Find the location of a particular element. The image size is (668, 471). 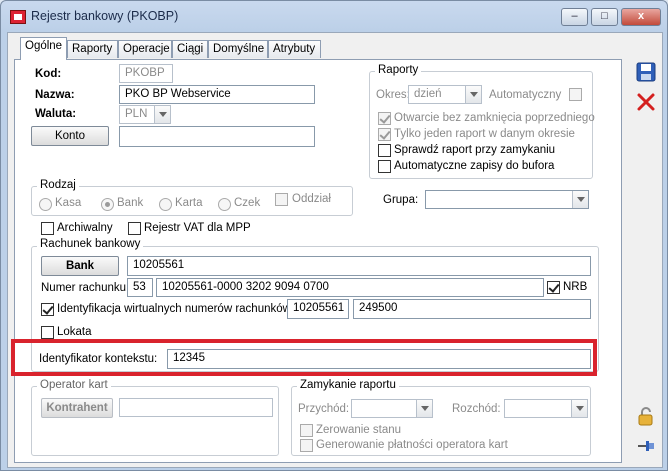

sprawdz-label: Sprawdź raport przy zamykaniu is located at coordinates (475, 150).